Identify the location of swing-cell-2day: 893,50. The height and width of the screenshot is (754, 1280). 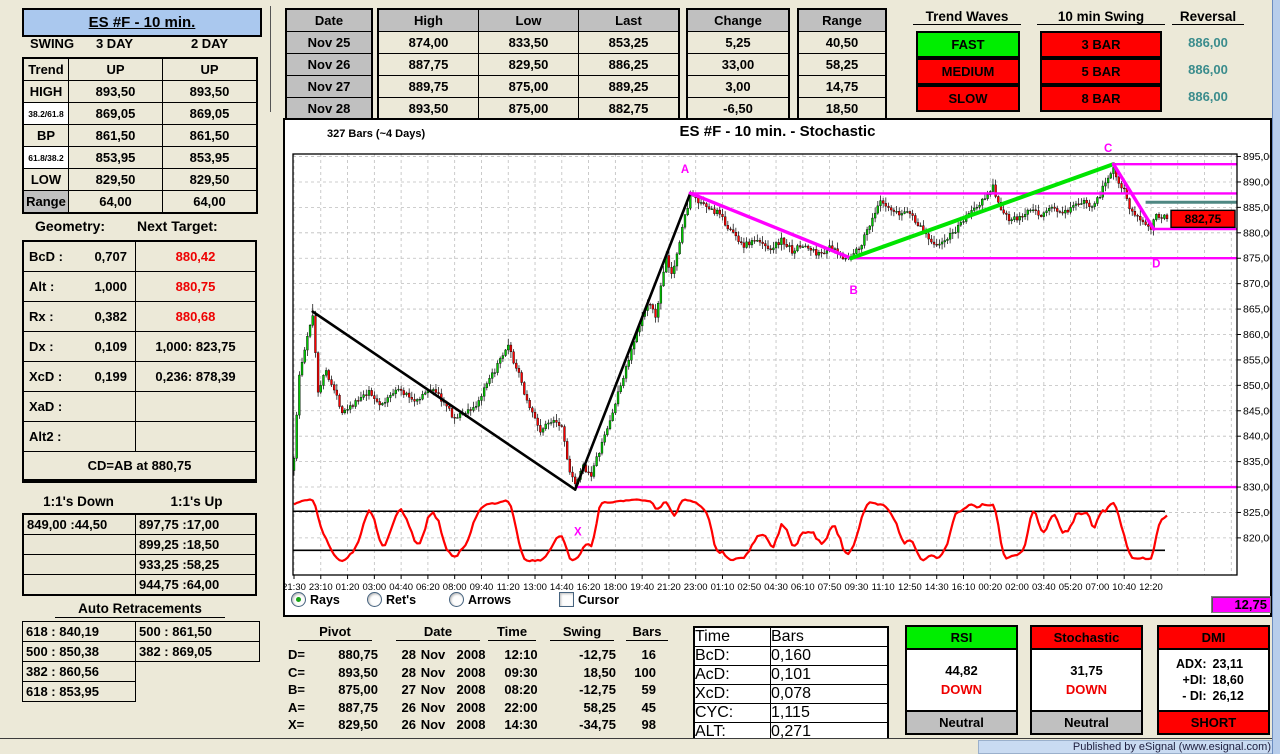
(209, 91).